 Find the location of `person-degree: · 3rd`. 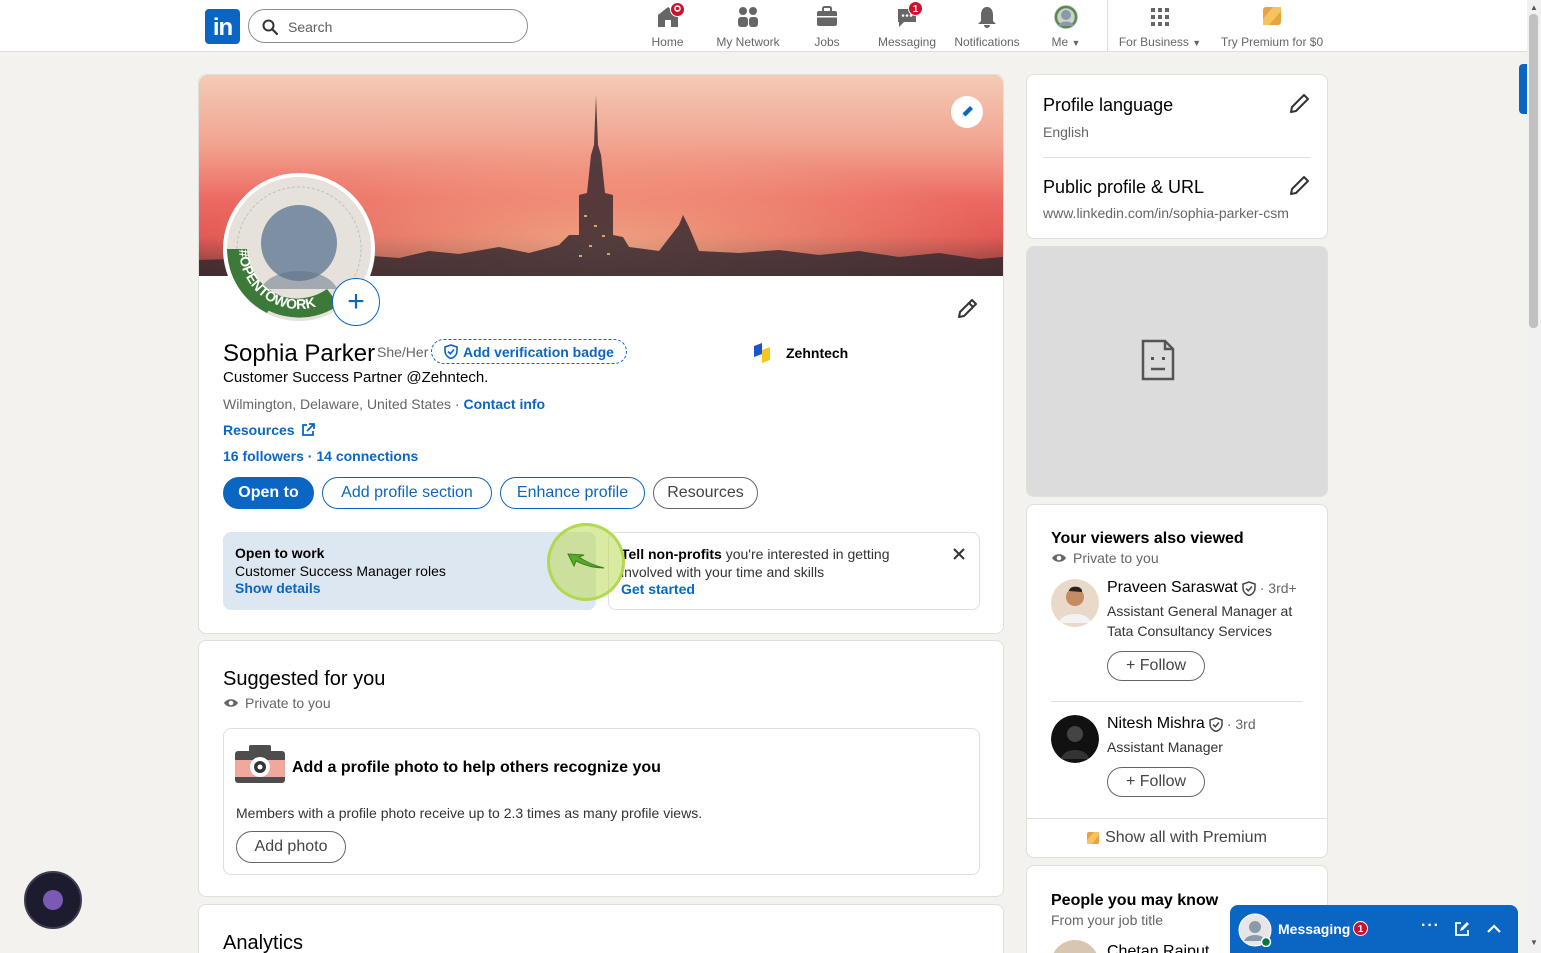

person-degree: · 3rd is located at coordinates (1241, 724).